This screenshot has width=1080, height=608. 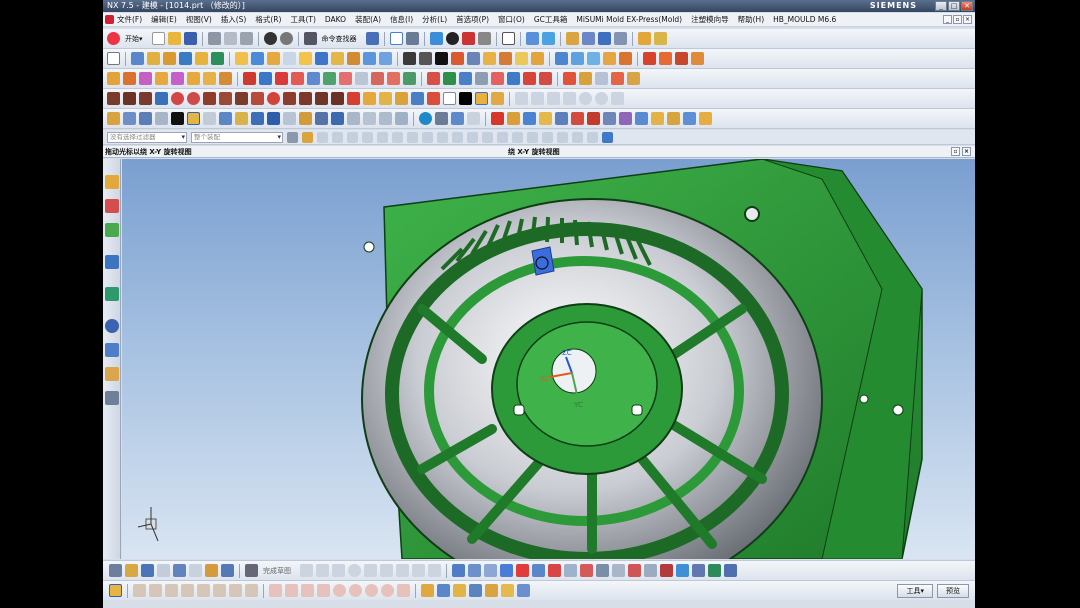 What do you see at coordinates (209, 118) in the screenshot?
I see `tool-f-icon` at bounding box center [209, 118].